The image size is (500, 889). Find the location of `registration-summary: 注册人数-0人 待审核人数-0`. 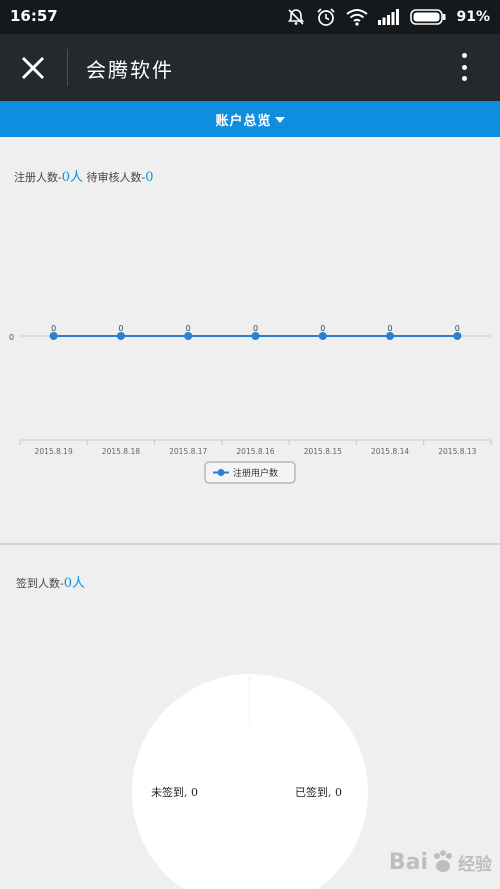

registration-summary: 注册人数-0人 待审核人数-0 is located at coordinates (84, 175).